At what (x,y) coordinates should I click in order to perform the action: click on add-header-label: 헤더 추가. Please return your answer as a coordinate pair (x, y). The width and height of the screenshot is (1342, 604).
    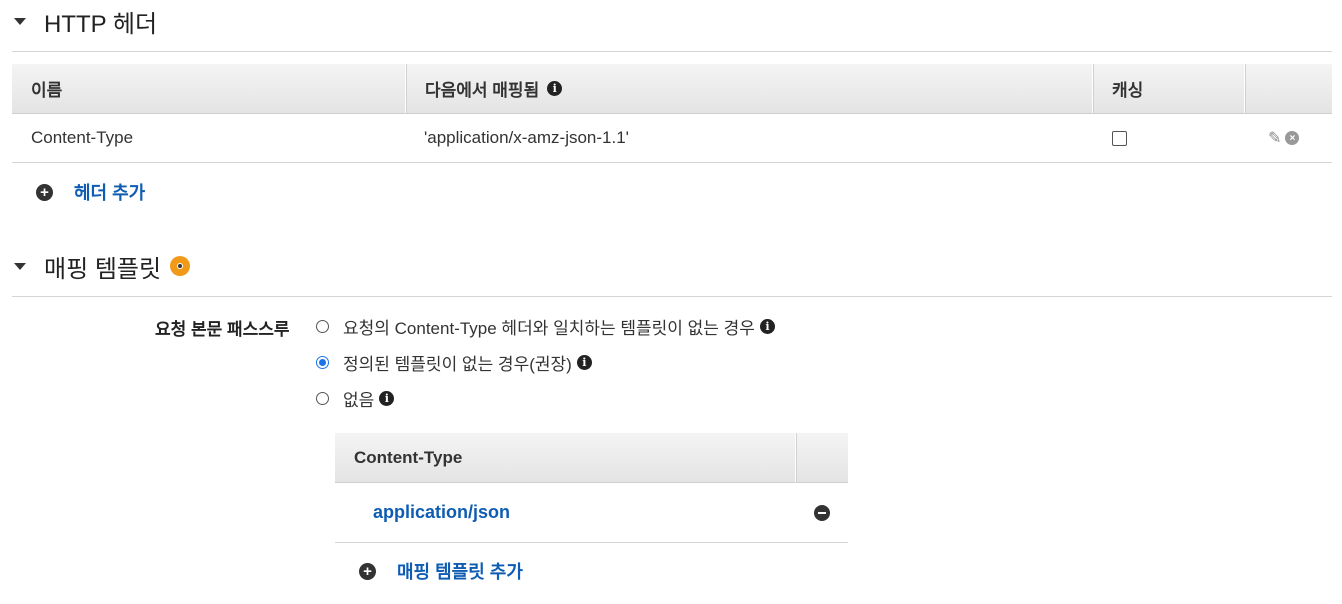
    Looking at the image, I should click on (110, 193).